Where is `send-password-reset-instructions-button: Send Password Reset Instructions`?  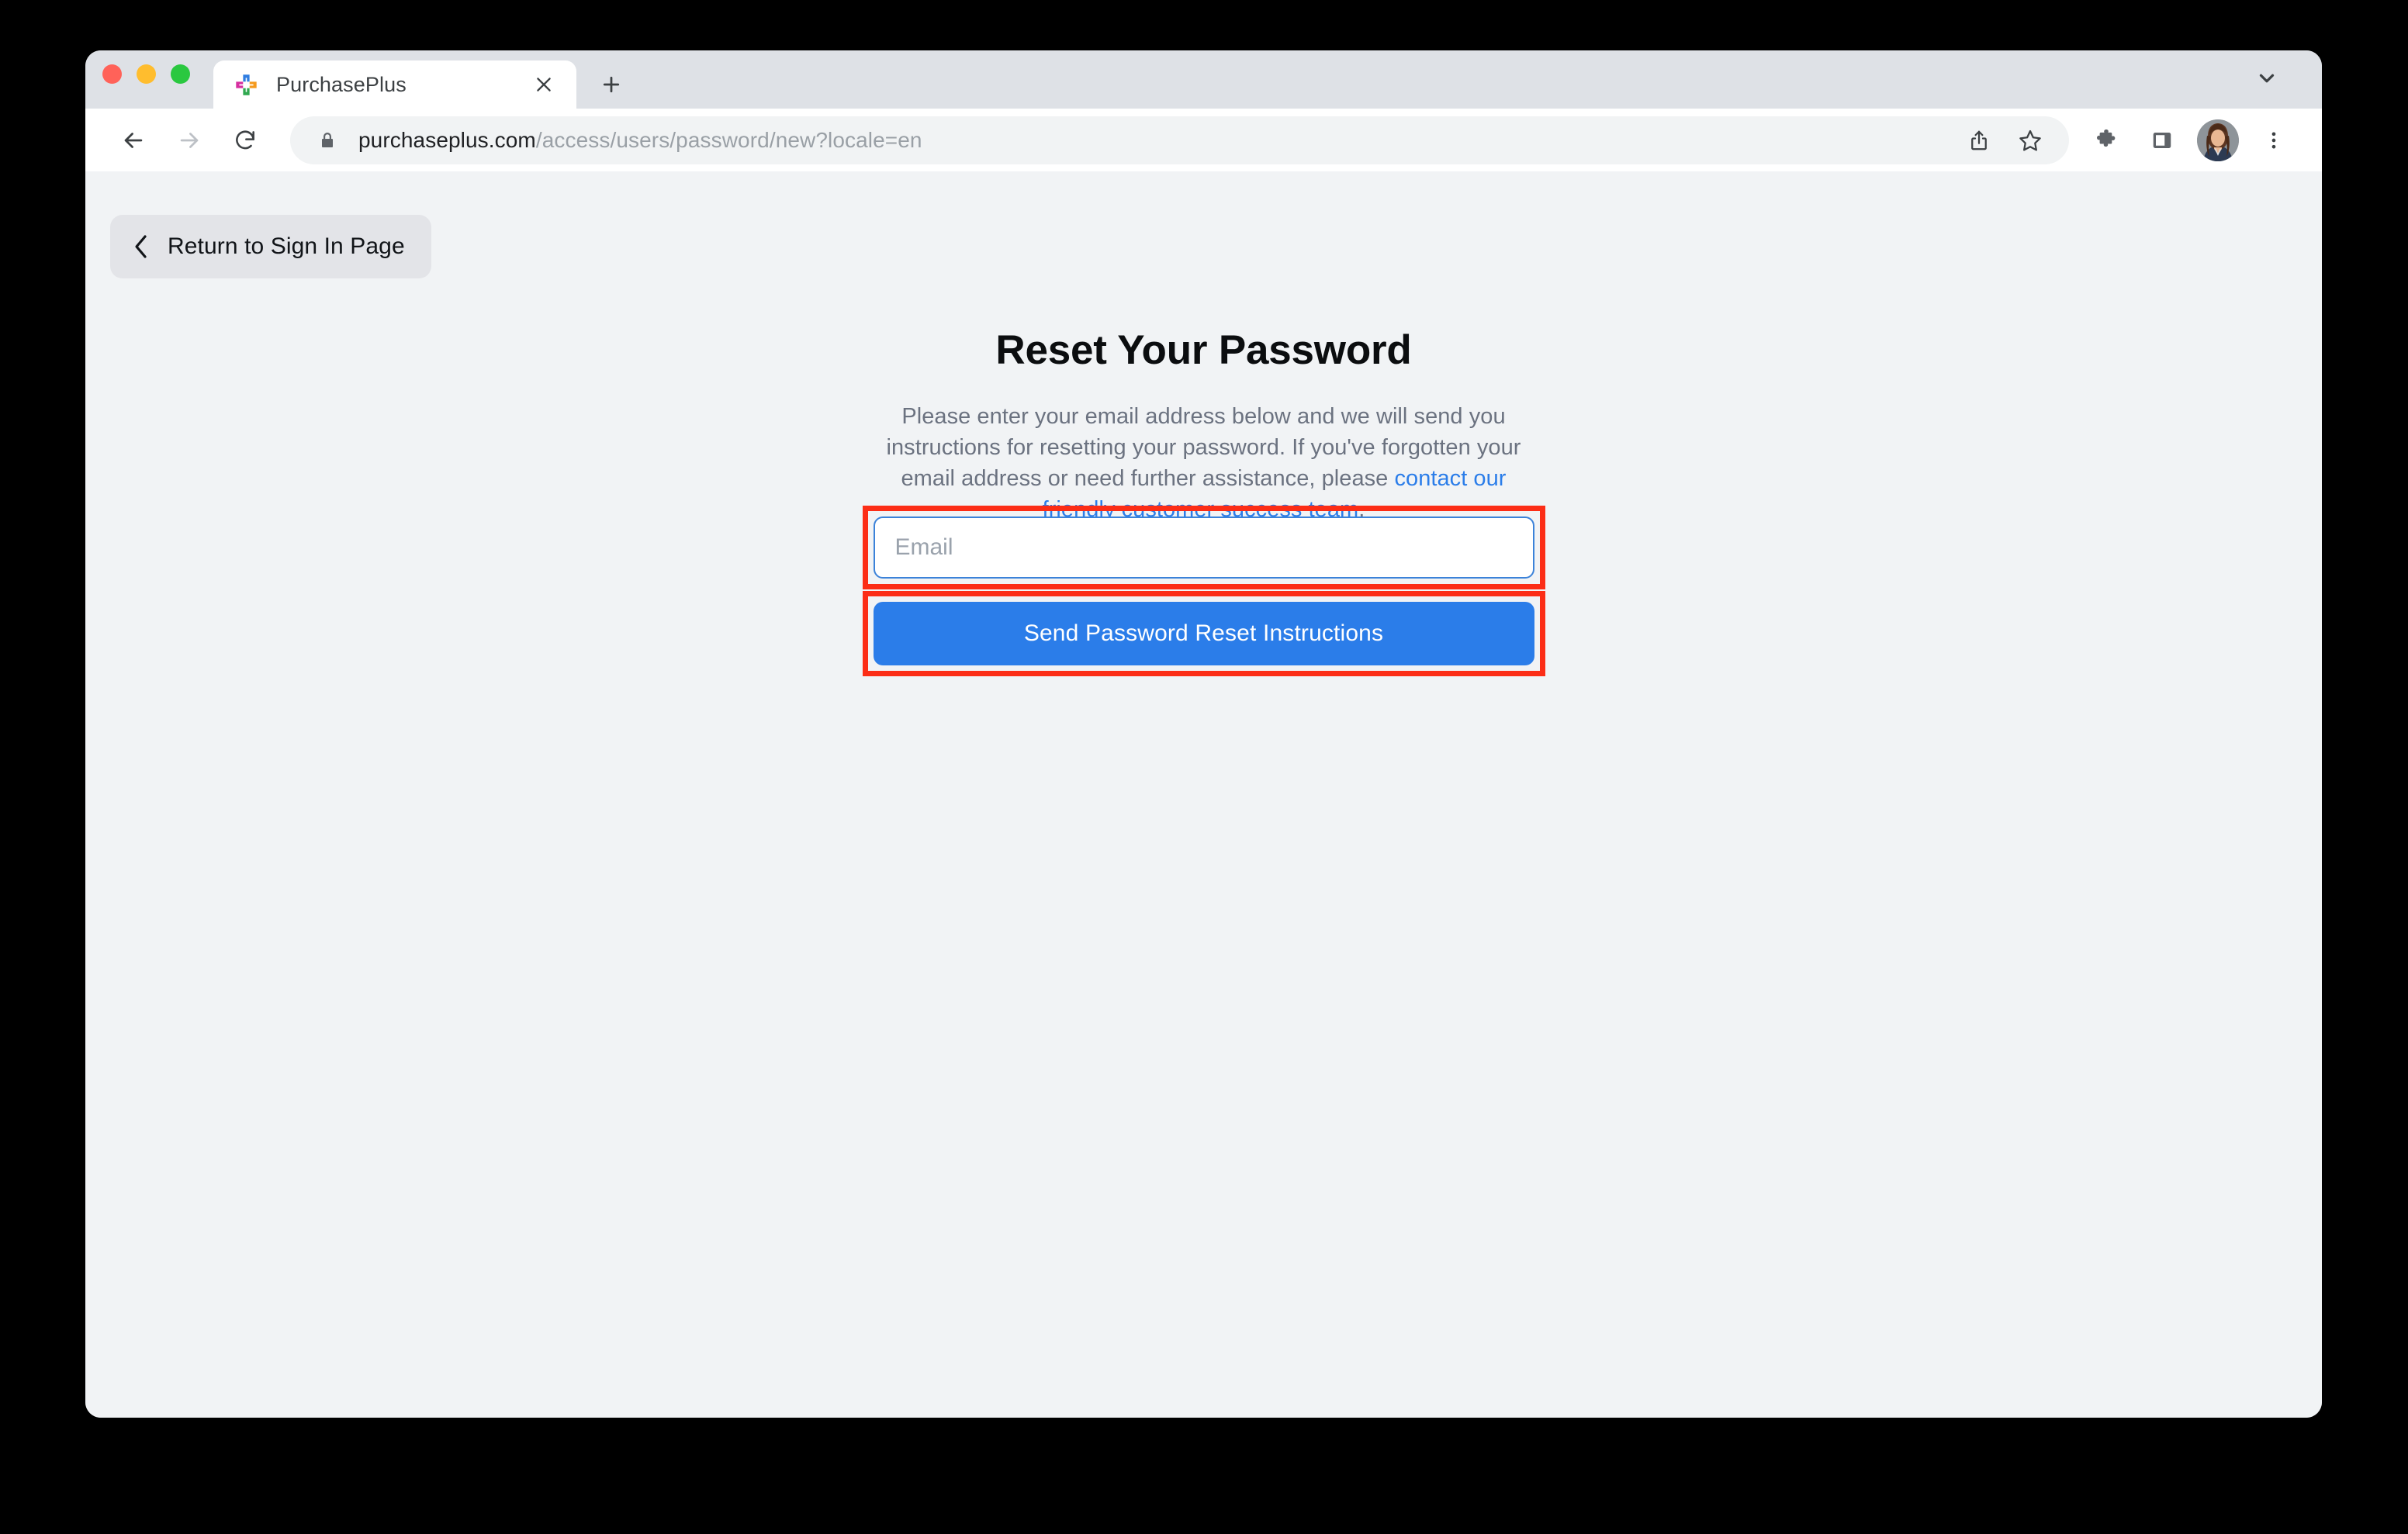 send-password-reset-instructions-button: Send Password Reset Instructions is located at coordinates (1203, 633).